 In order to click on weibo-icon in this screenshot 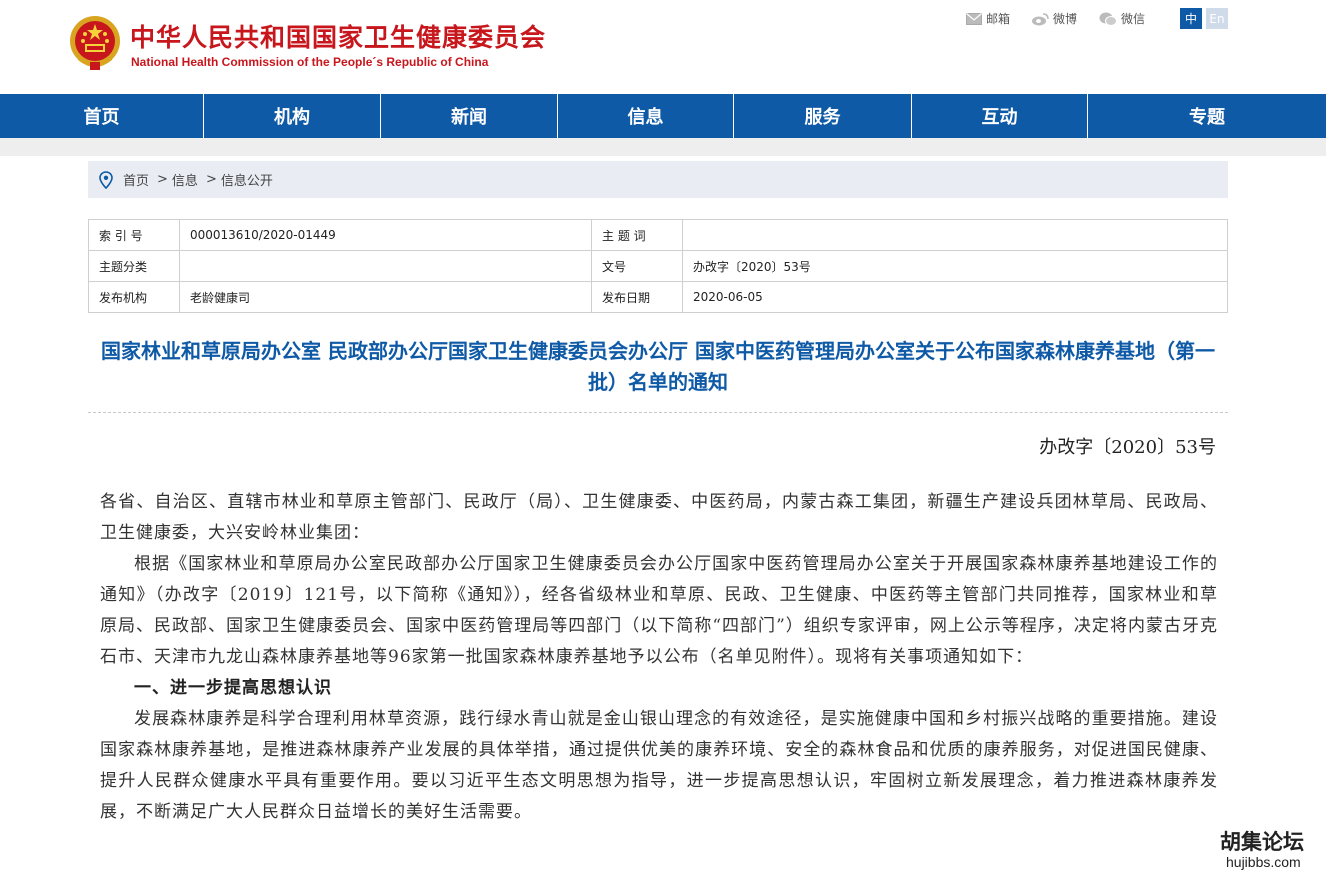, I will do `click(1040, 18)`.